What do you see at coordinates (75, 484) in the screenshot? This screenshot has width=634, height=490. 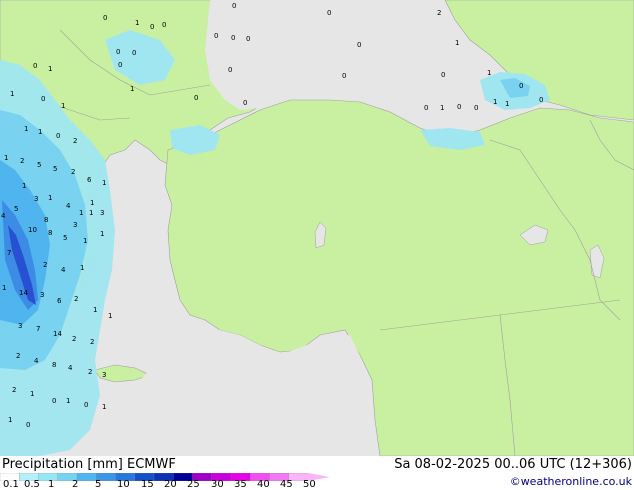 I see `scale-tick: 2` at bounding box center [75, 484].